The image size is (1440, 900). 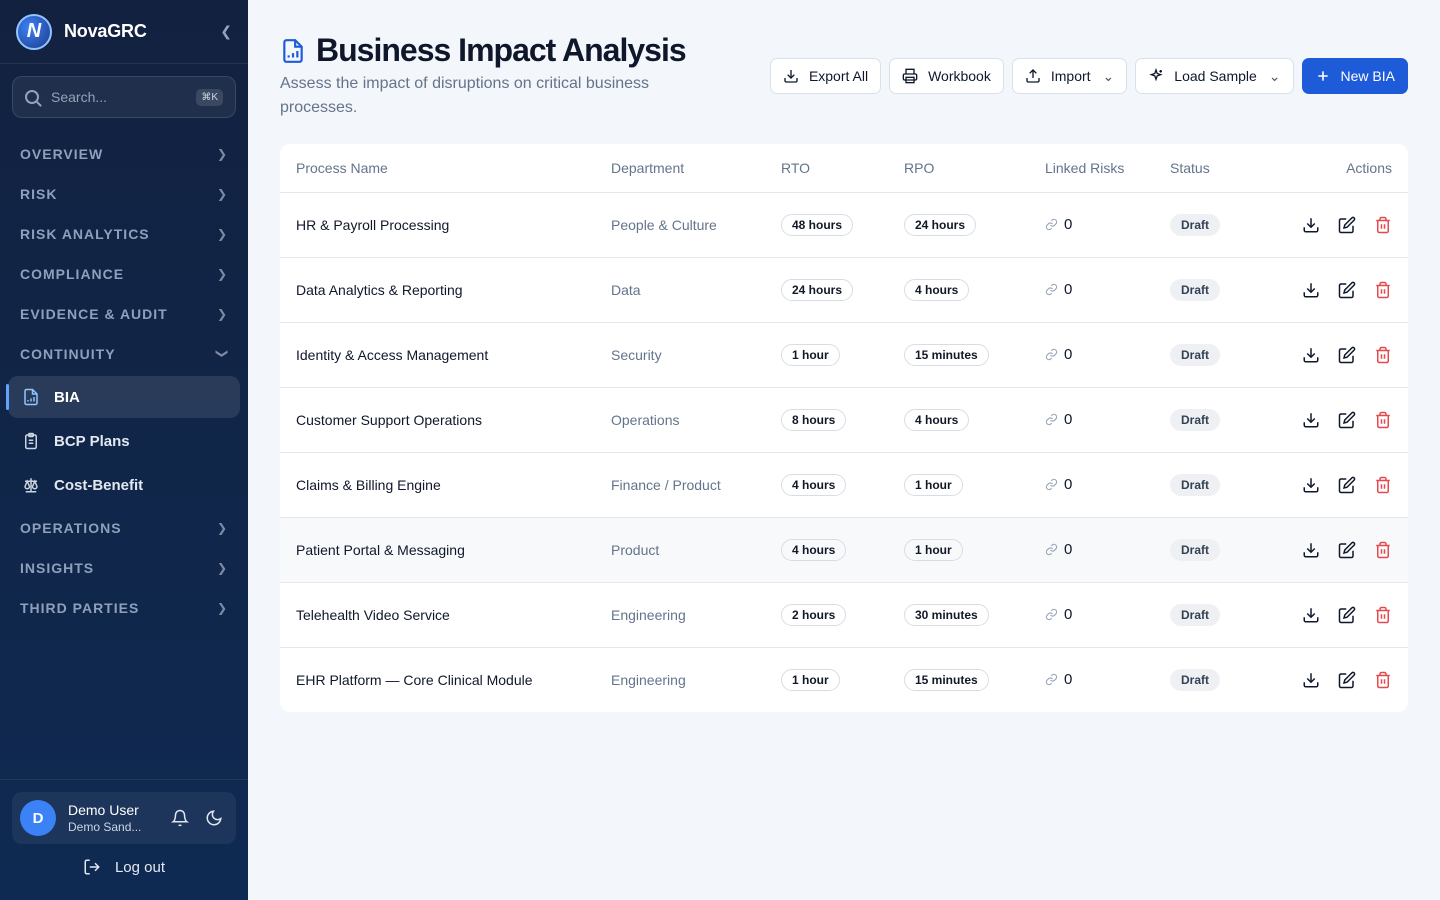 What do you see at coordinates (437, 615) in the screenshot?
I see `cell-process-name: Telehealth Video Service` at bounding box center [437, 615].